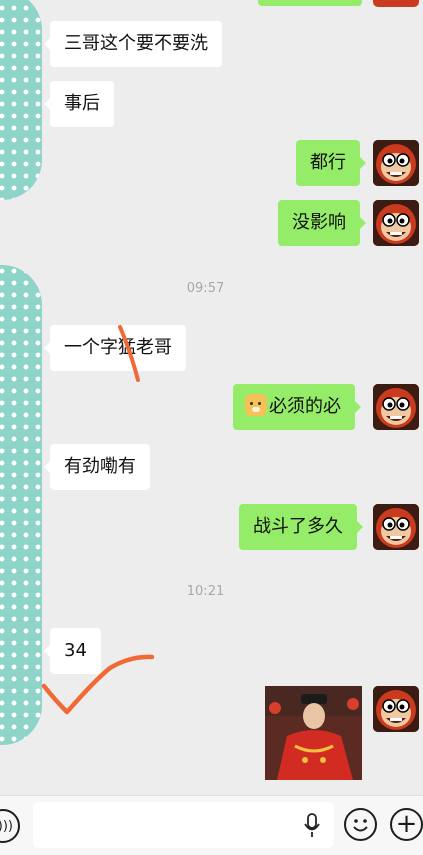 The width and height of the screenshot is (423, 855). What do you see at coordinates (183, 825) in the screenshot?
I see `message-input` at bounding box center [183, 825].